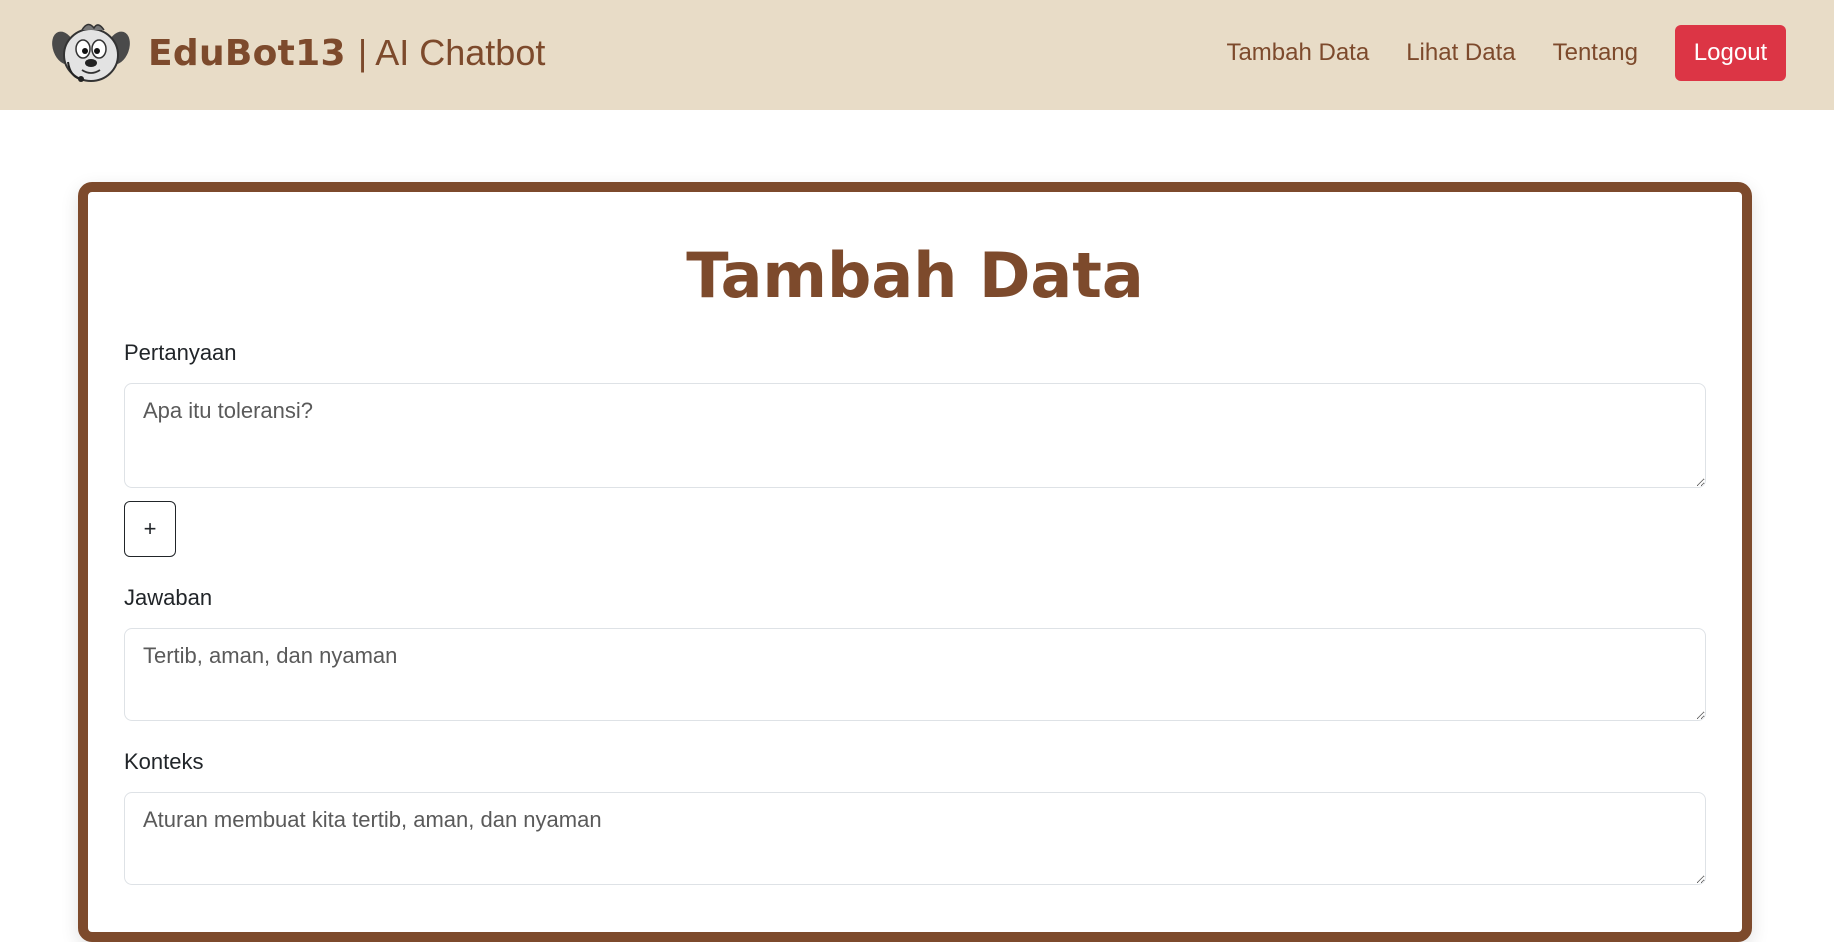 This screenshot has height=942, width=1834. What do you see at coordinates (451, 52) in the screenshot?
I see `brand-subtitle: | AI Chatbot` at bounding box center [451, 52].